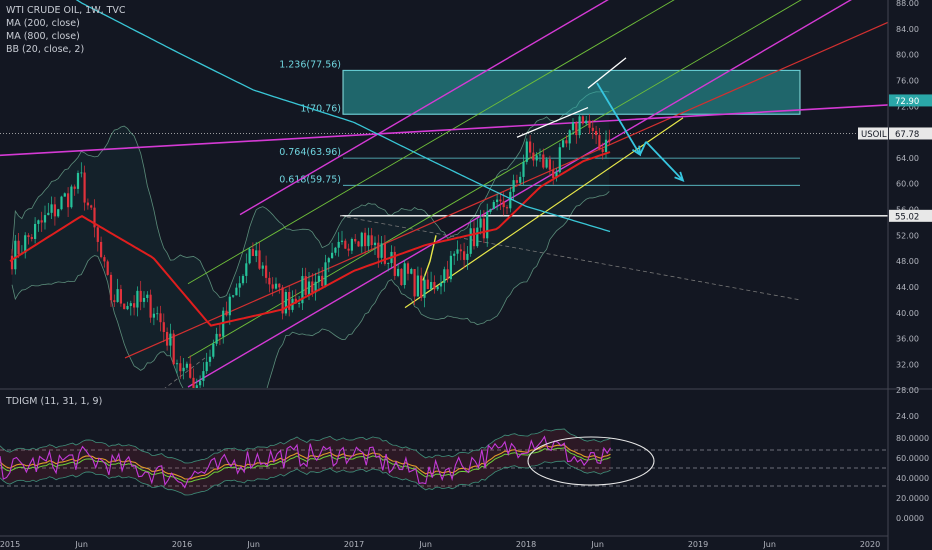 The image size is (932, 550). I want to click on price-tag-usoil: 67.78, so click(907, 135).